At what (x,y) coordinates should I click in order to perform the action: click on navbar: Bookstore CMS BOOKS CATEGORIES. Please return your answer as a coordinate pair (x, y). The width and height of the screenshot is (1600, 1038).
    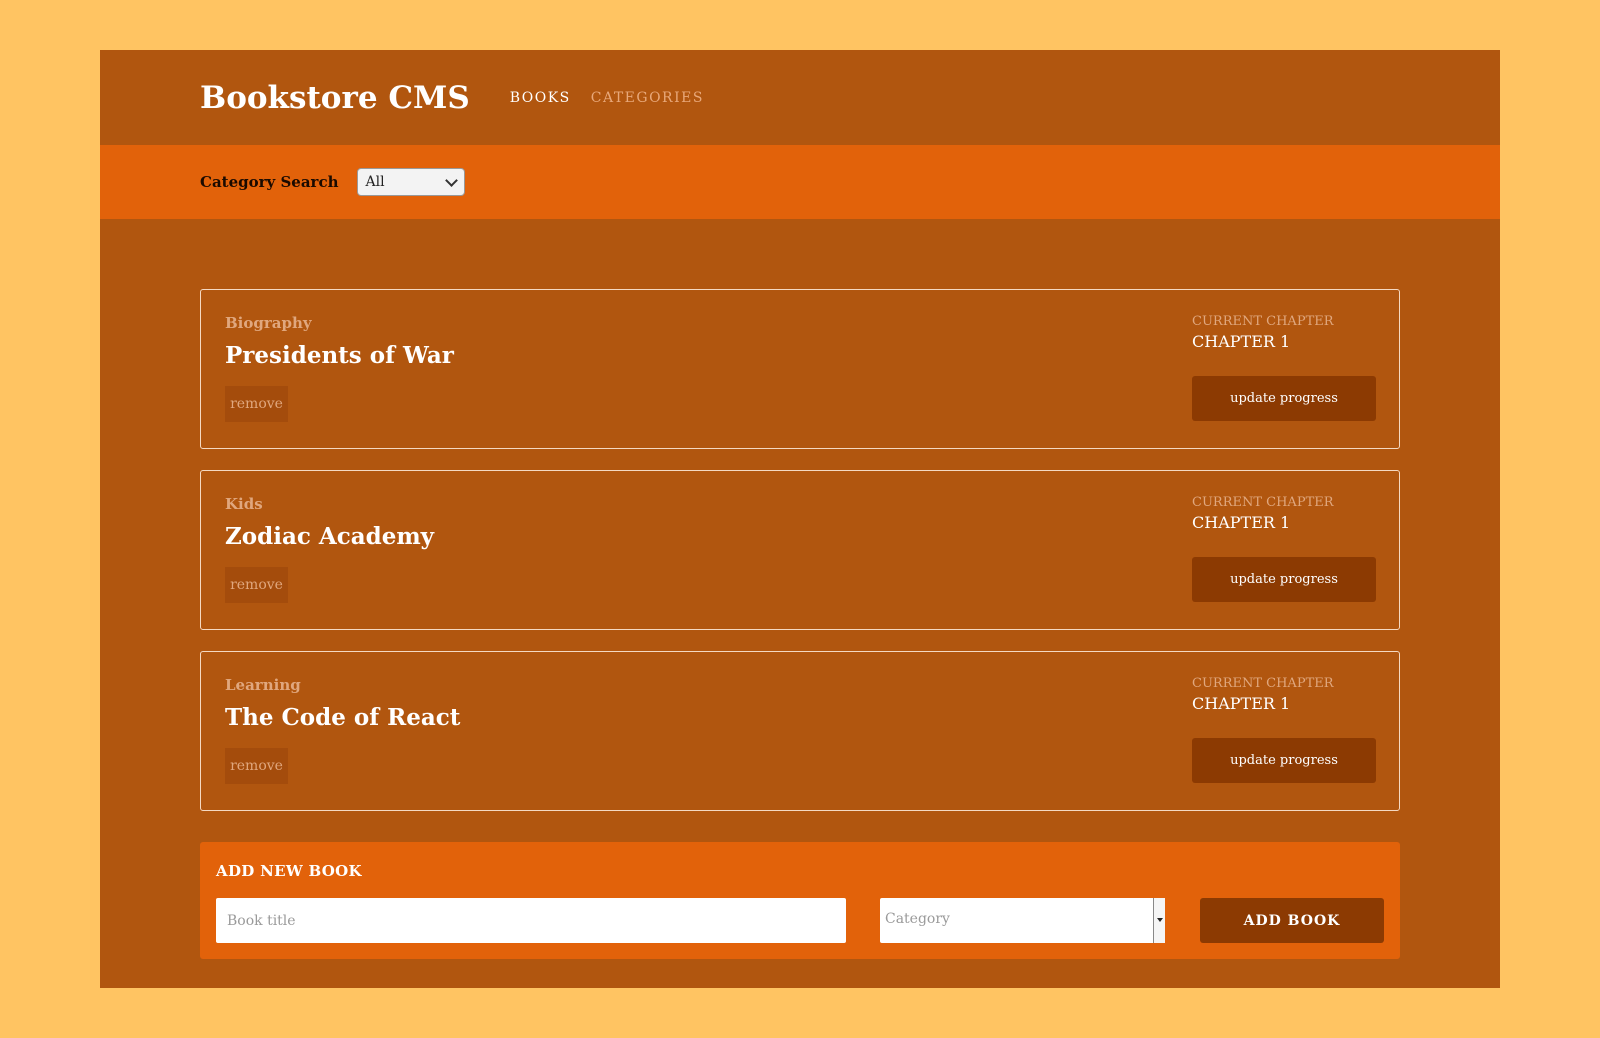
    Looking at the image, I should click on (800, 97).